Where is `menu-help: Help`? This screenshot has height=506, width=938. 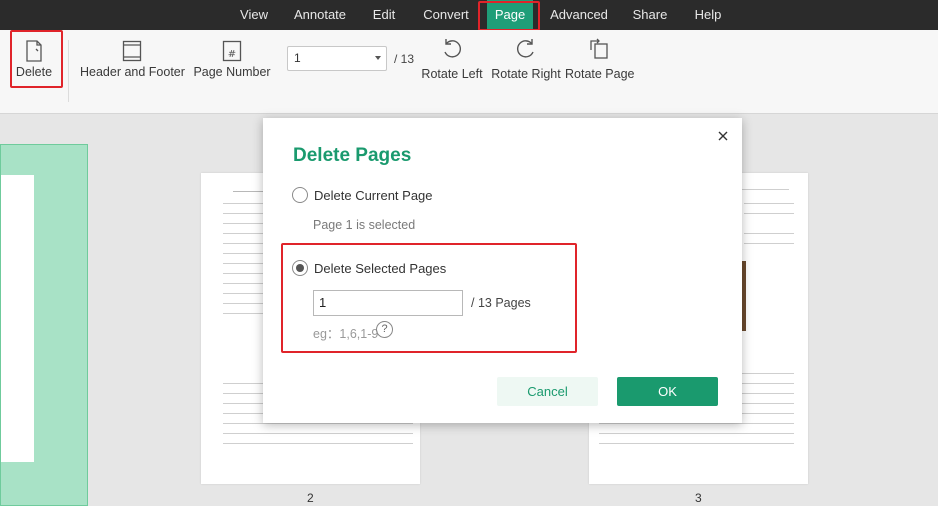
menu-help: Help is located at coordinates (708, 15).